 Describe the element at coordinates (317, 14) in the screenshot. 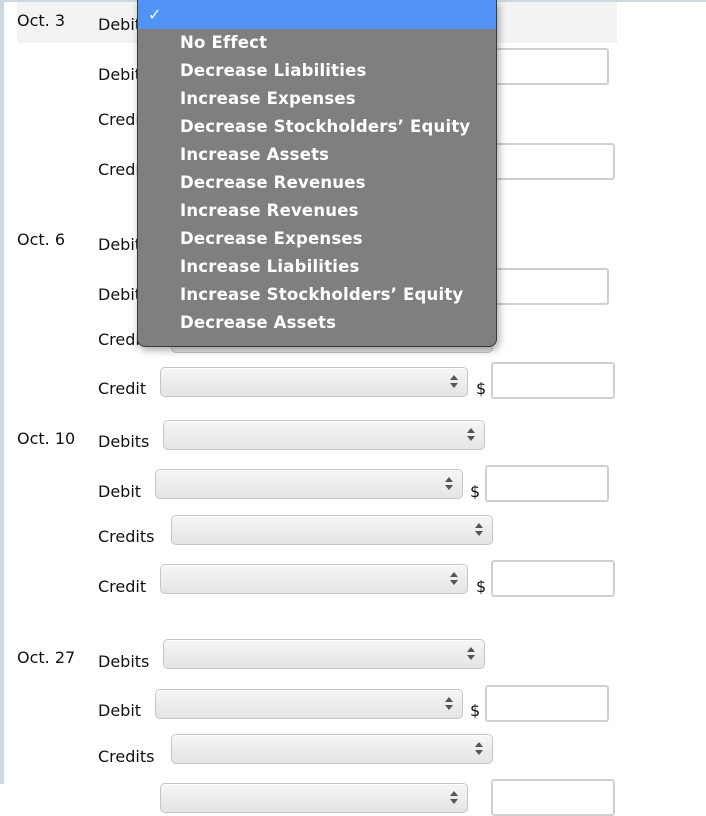

I see `dropdown-option-selected-blank: ✓` at that location.